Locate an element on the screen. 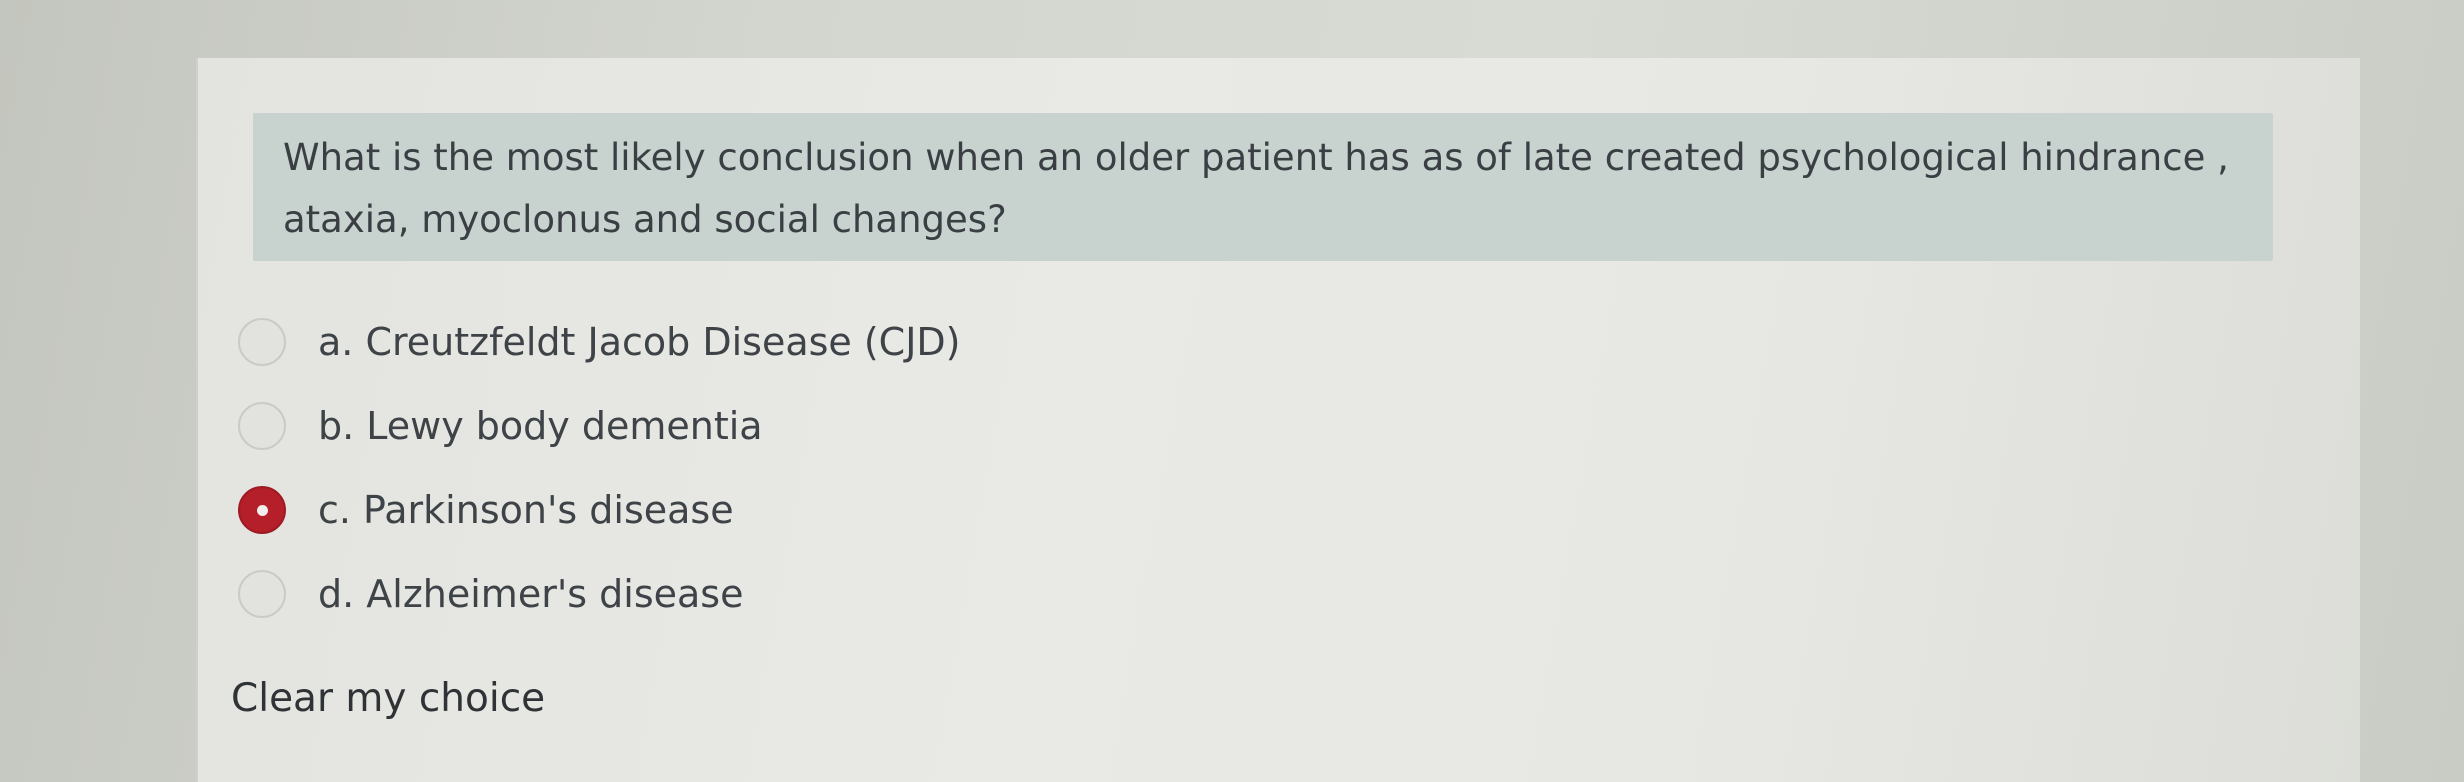  radio-button-b is located at coordinates (262, 426).